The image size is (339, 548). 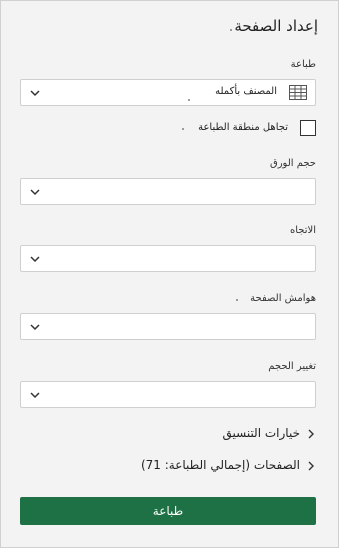 I want to click on pages-expander: الصفحات (إجمالي الطباعة: 71), so click(x=168, y=467).